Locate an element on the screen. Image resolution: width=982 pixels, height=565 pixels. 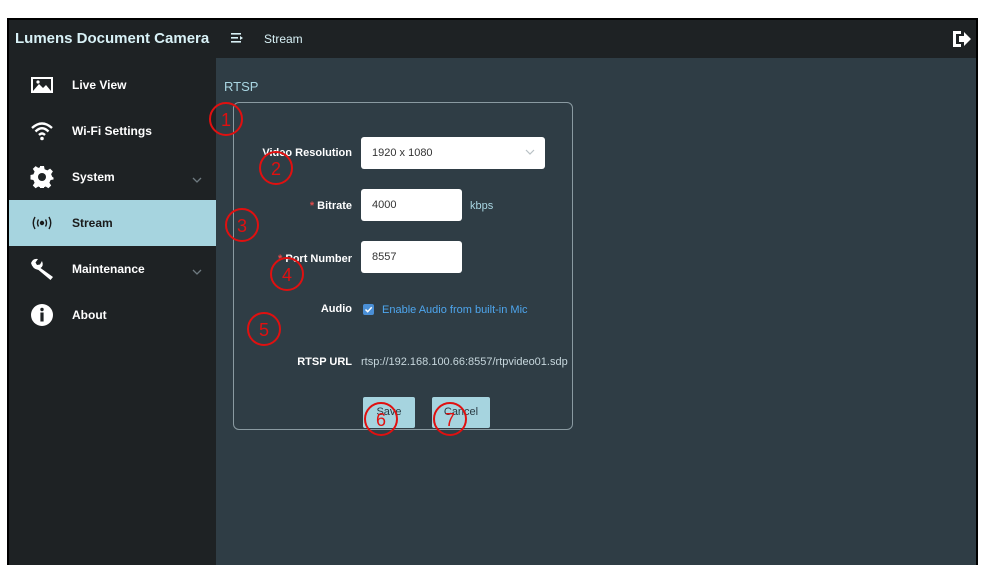
sidebar-item-maintenance: Maintenance is located at coordinates (112, 269).